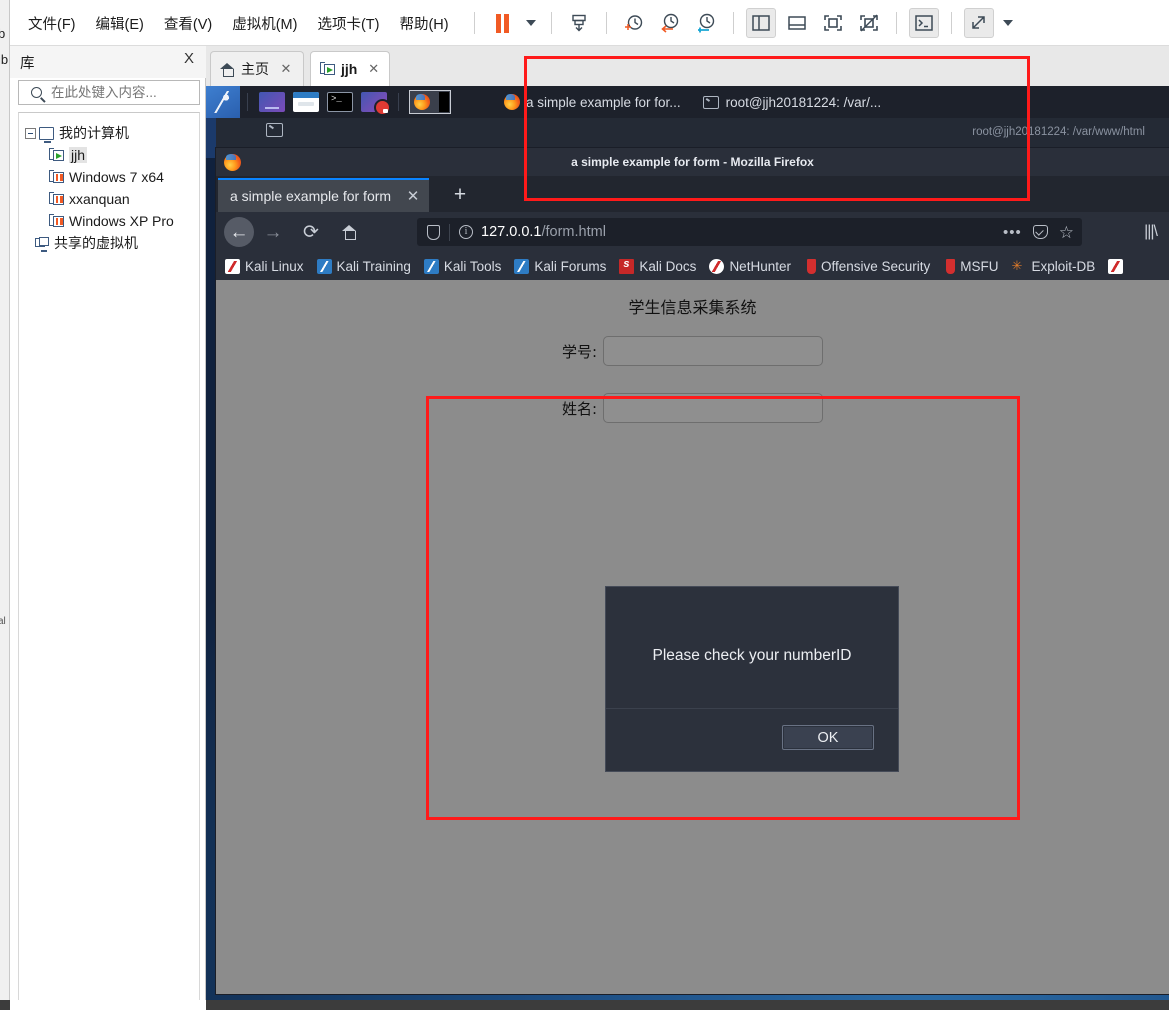 This screenshot has width=1169, height=1010. I want to click on home-button, so click(349, 232).